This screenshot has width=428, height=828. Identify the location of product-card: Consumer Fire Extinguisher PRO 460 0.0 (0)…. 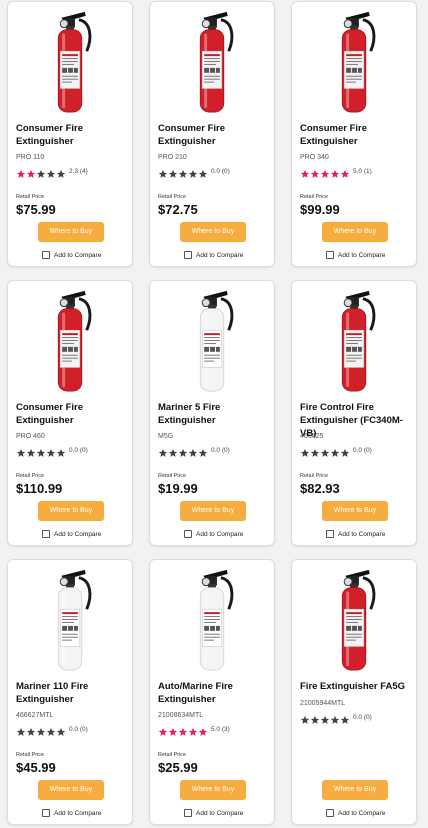
(70, 413).